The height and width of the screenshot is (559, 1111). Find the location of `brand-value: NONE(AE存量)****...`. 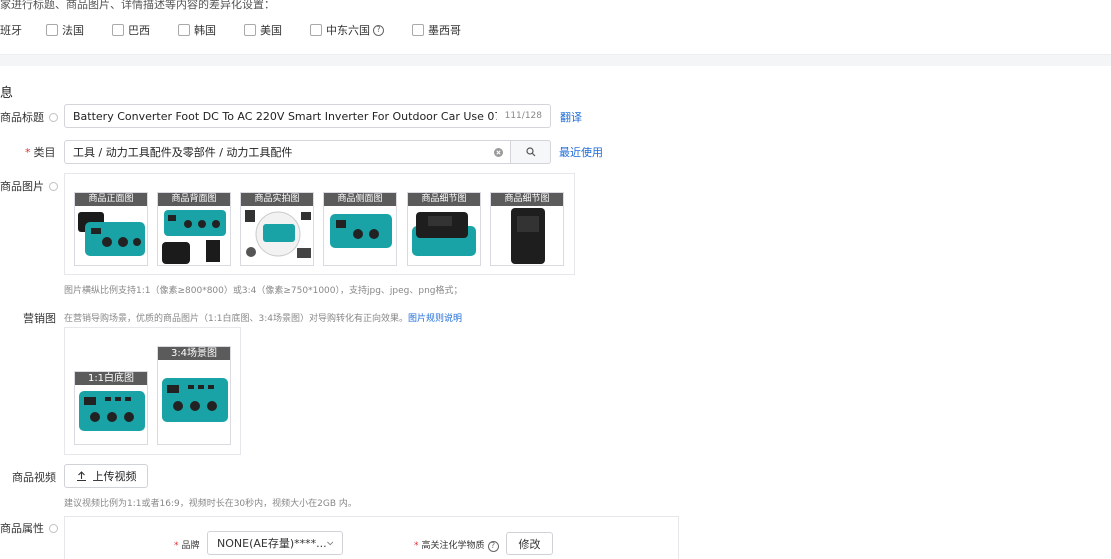

brand-value: NONE(AE存量)****... is located at coordinates (272, 543).